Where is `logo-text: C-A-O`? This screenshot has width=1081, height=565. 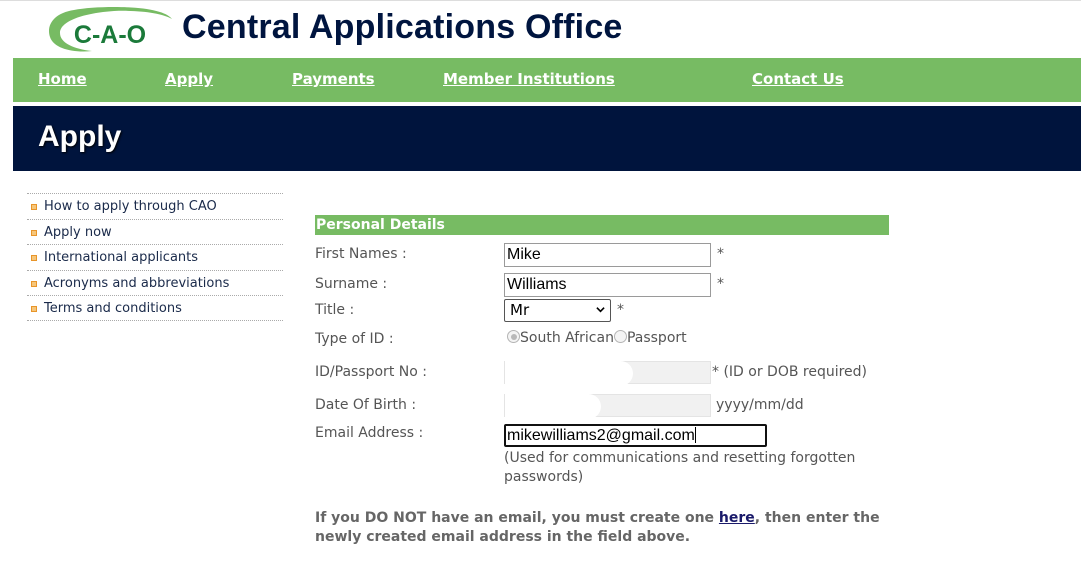 logo-text: C-A-O is located at coordinates (110, 35).